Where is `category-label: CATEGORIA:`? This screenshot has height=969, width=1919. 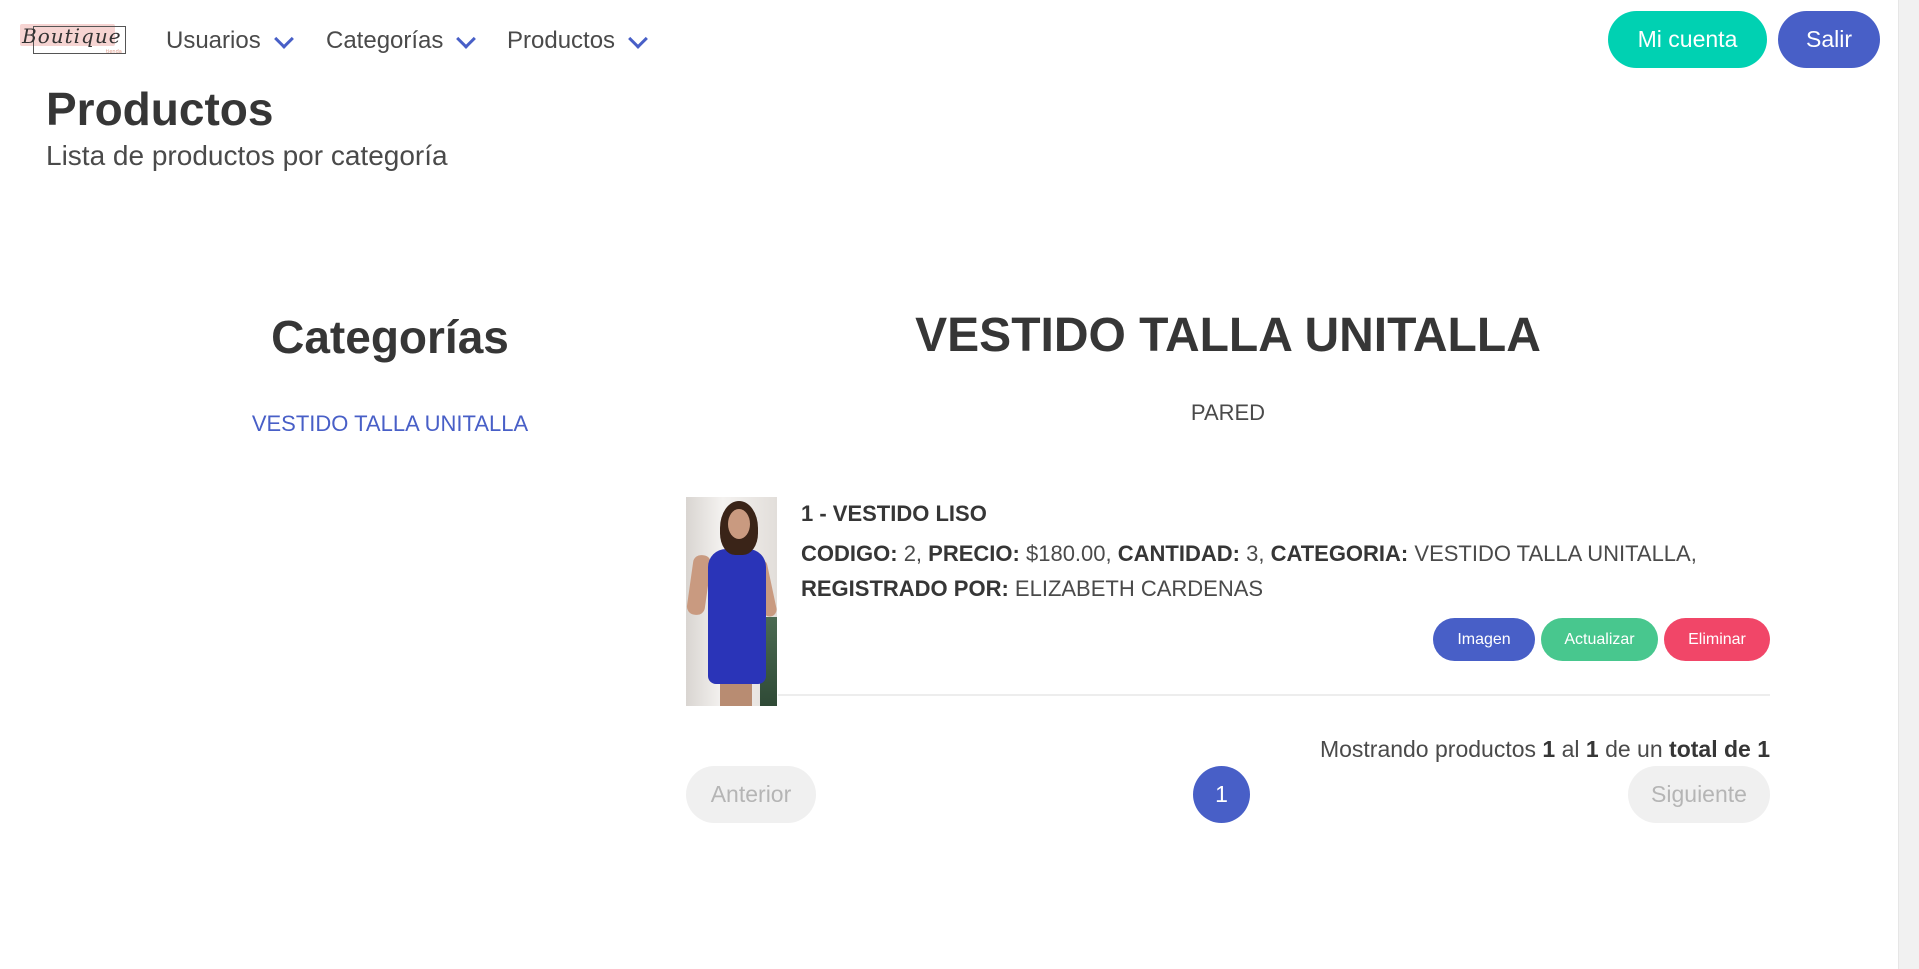 category-label: CATEGORIA: is located at coordinates (1339, 553).